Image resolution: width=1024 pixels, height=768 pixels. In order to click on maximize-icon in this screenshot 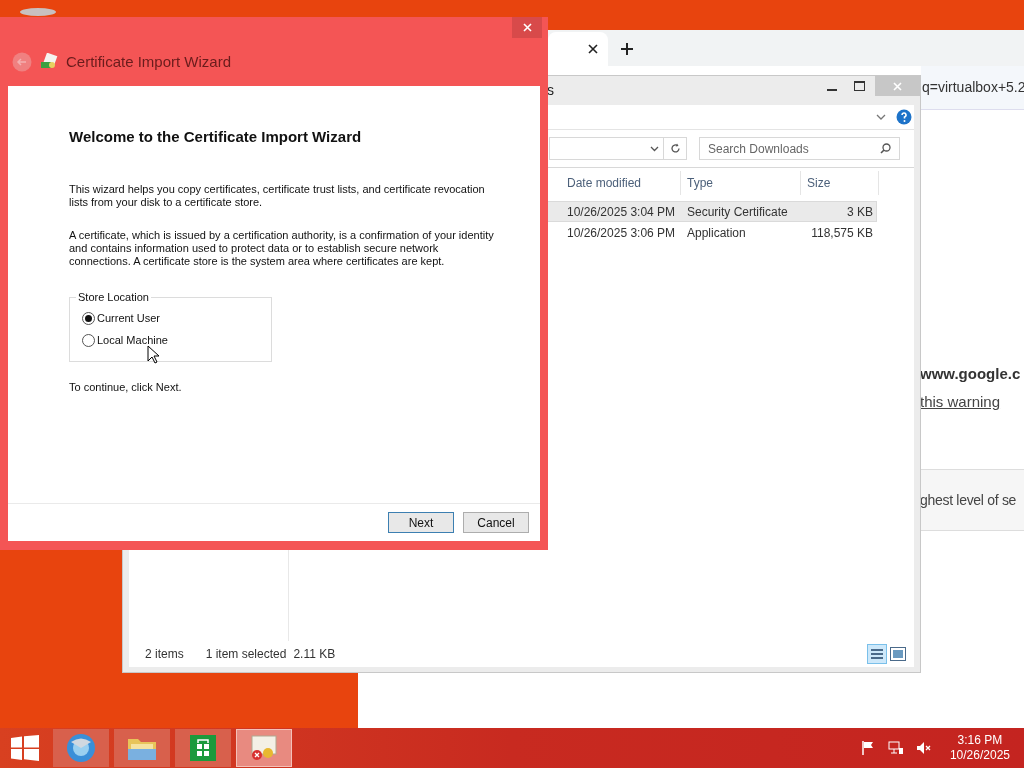, I will do `click(859, 86)`.